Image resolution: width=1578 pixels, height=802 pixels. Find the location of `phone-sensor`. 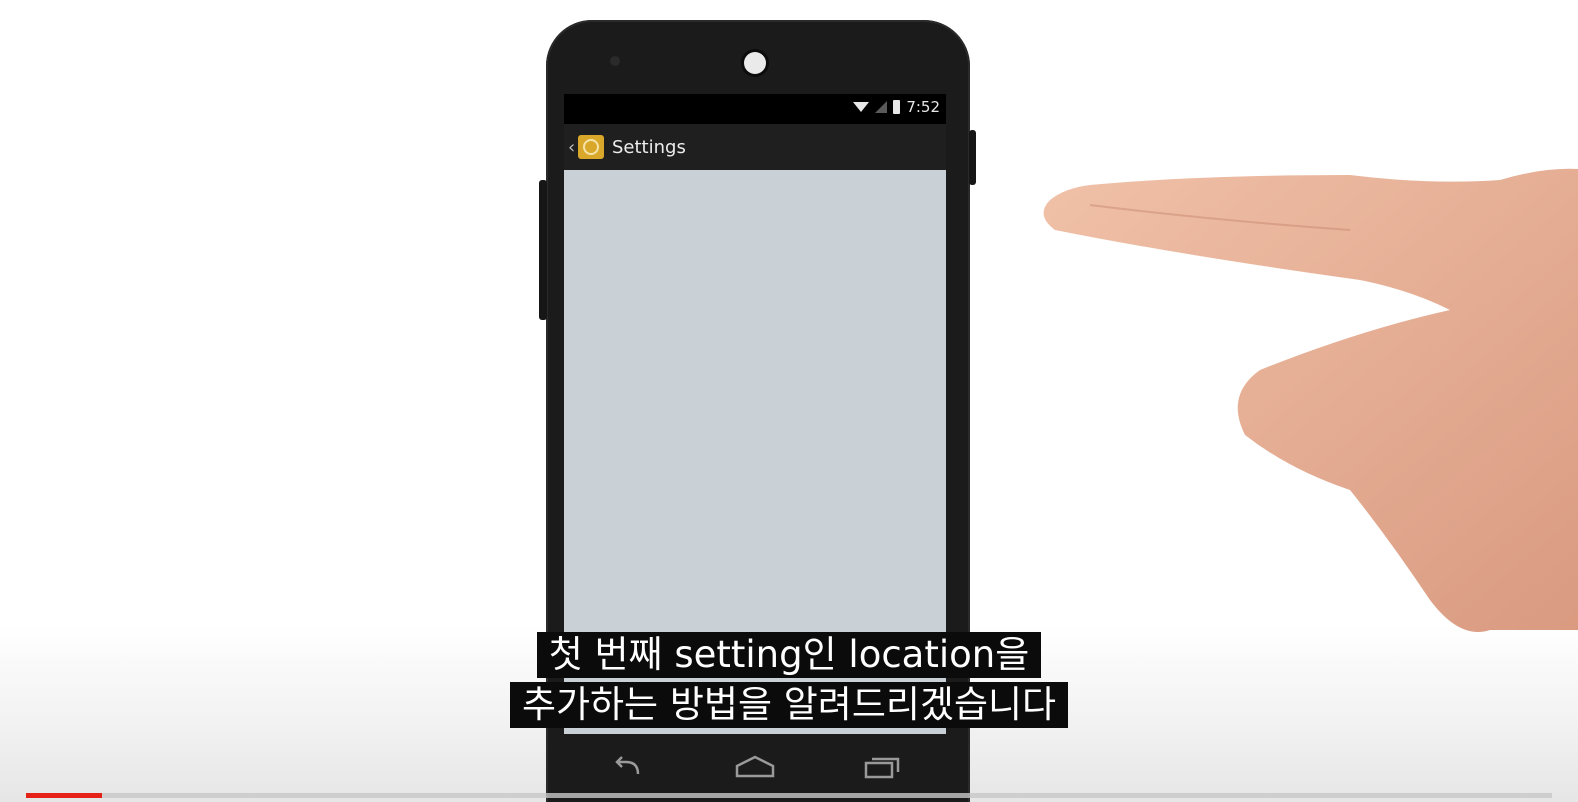

phone-sensor is located at coordinates (615, 61).